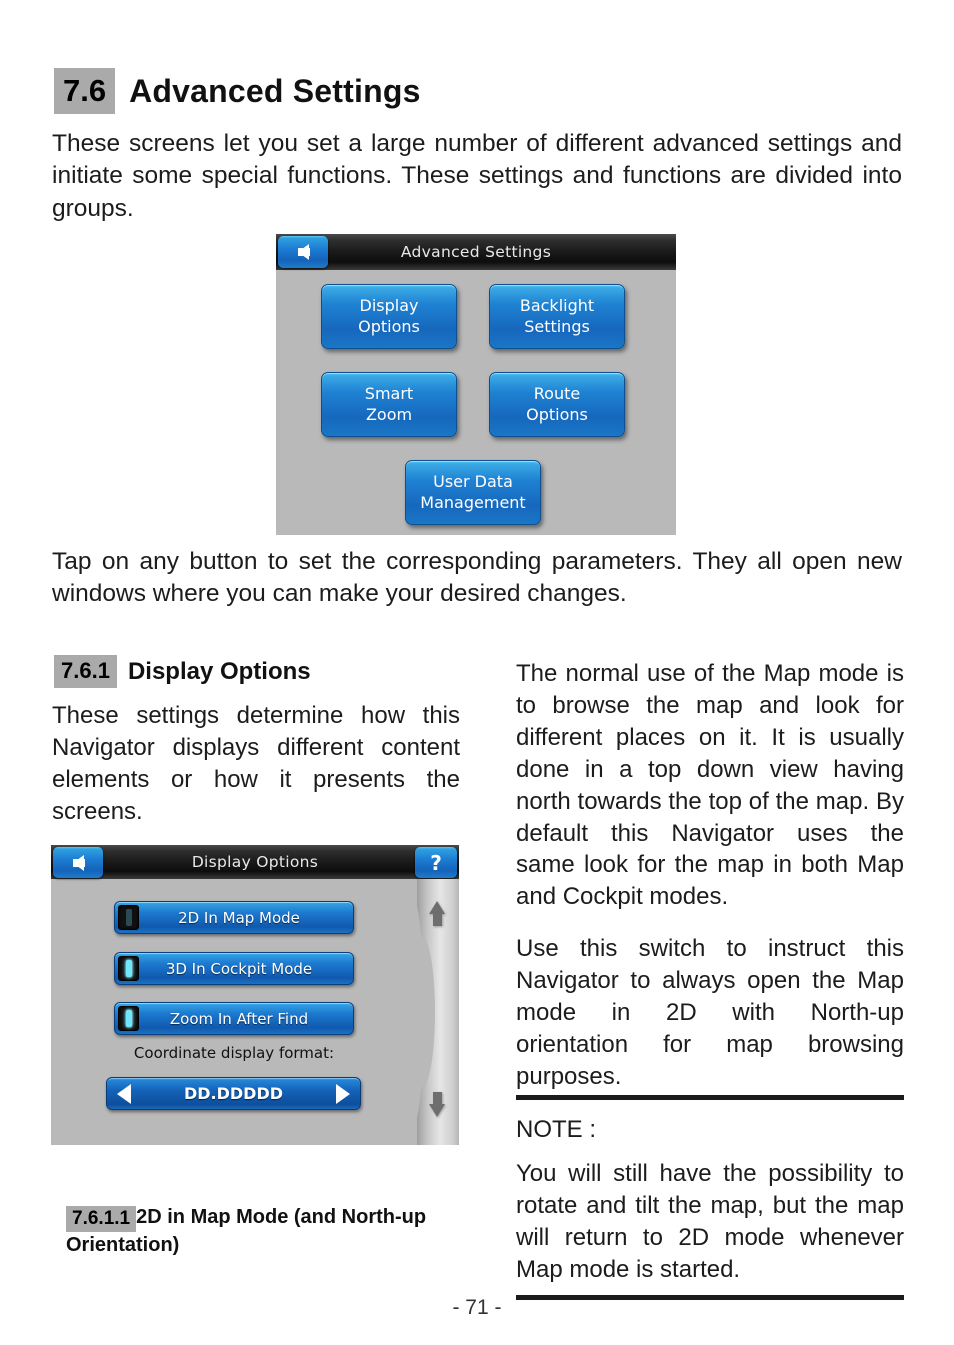 Image resolution: width=954 pixels, height=1345 pixels. I want to click on scroll-panel-curve-lower, so click(426, 1012).